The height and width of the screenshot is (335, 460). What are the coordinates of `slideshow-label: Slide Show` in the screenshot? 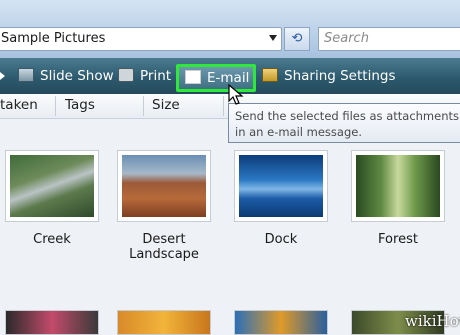 It's located at (77, 76).